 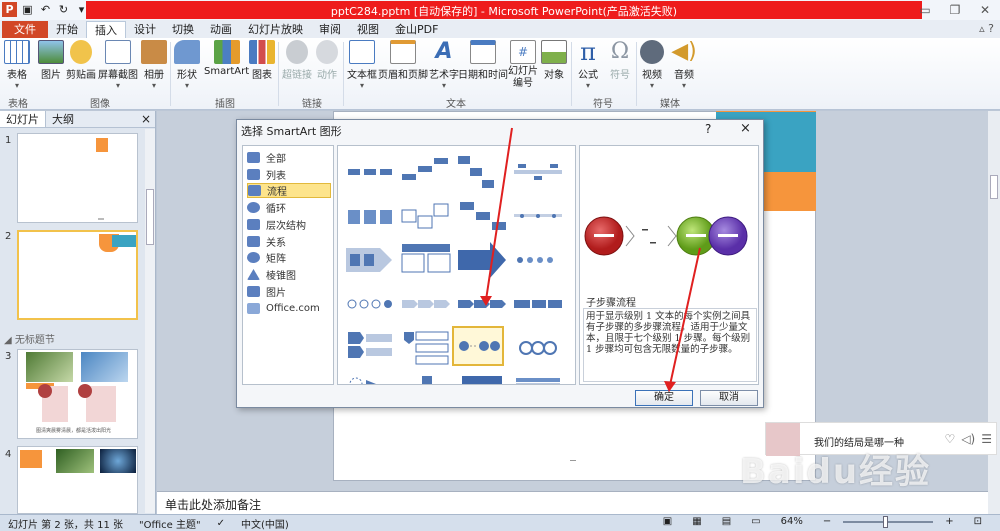 I want to click on tab-outline: 大纲, so click(x=63, y=119).